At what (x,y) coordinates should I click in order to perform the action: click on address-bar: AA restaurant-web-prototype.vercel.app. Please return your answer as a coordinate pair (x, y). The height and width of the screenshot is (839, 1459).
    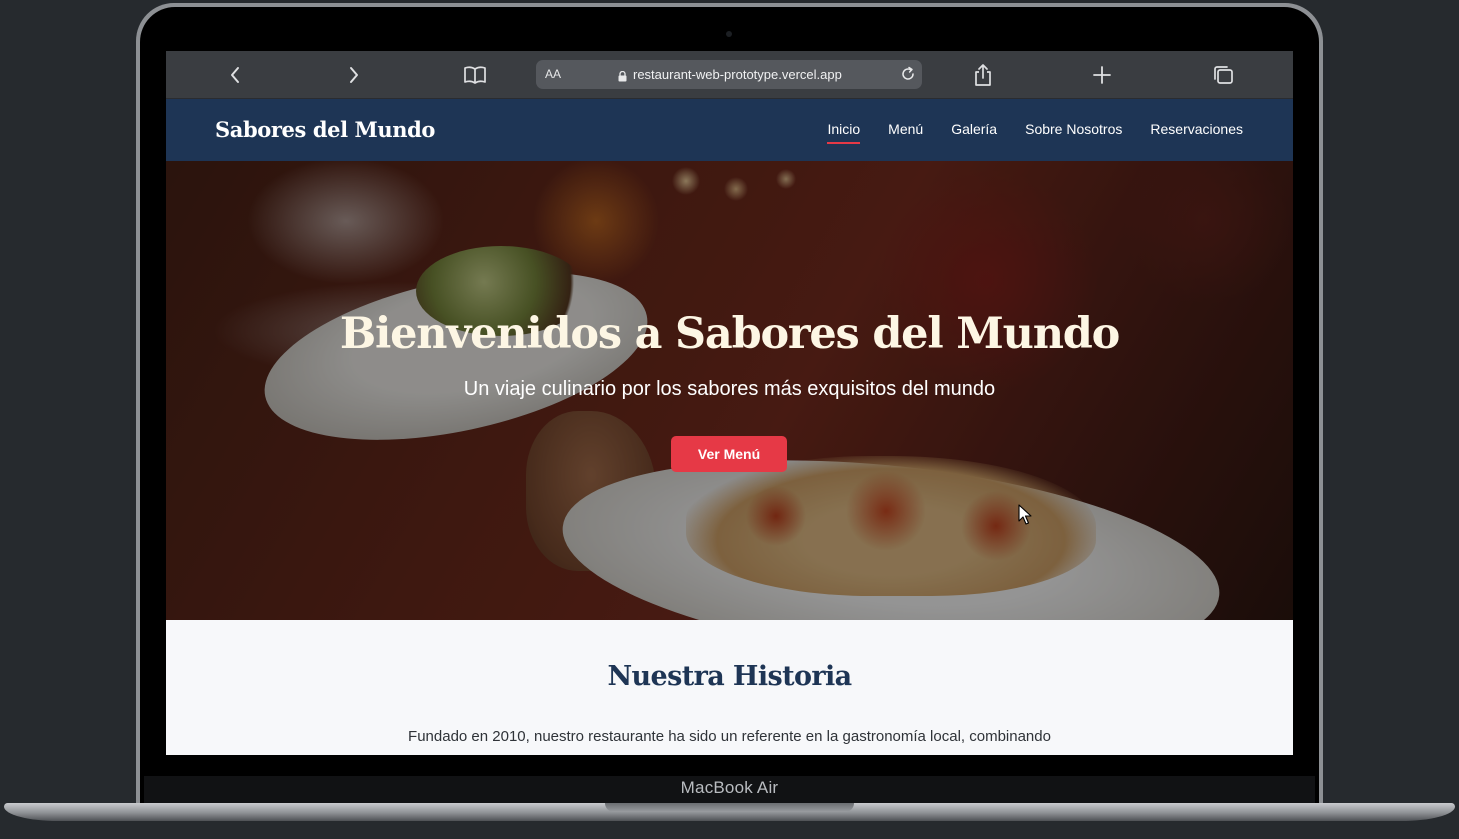
    Looking at the image, I should click on (729, 74).